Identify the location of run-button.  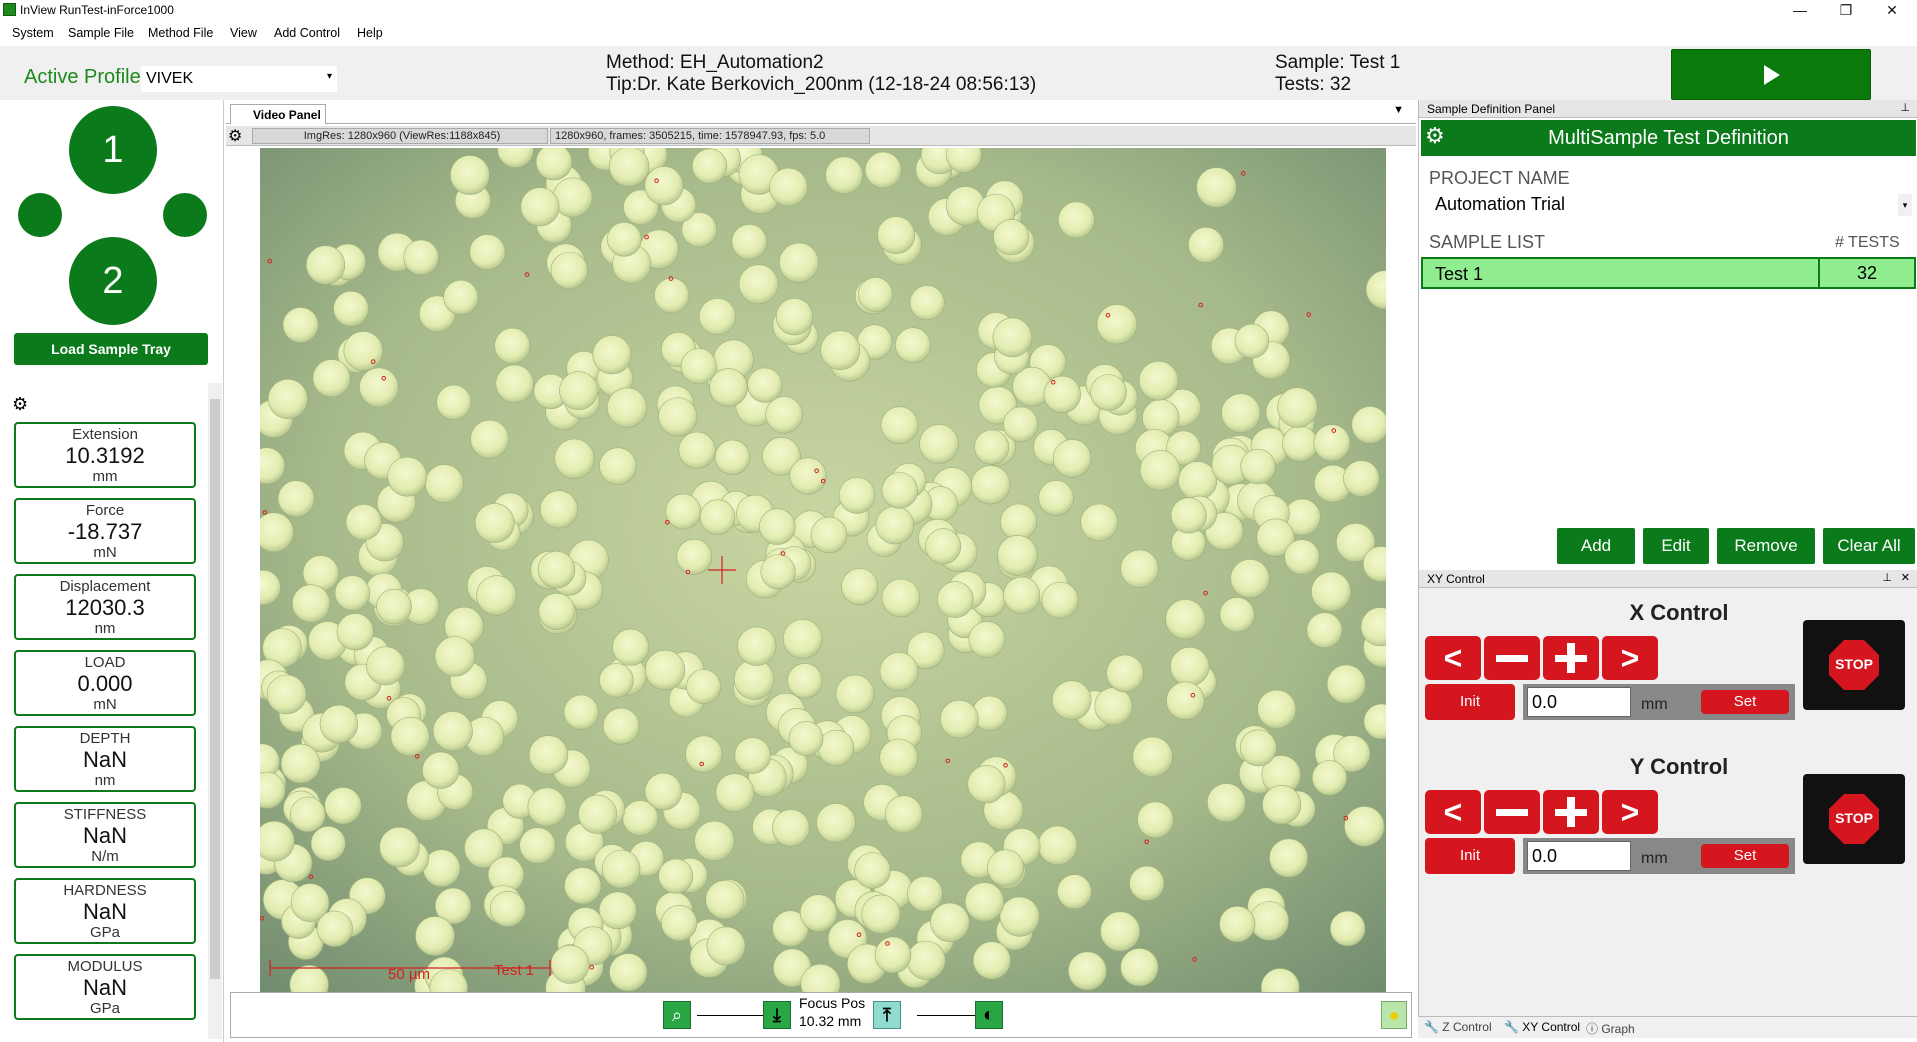
(1771, 74).